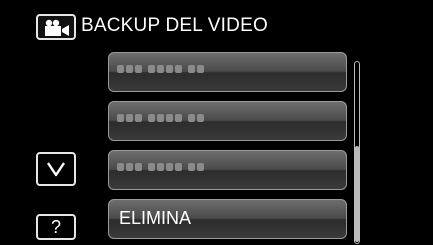 Image resolution: width=433 pixels, height=245 pixels. I want to click on scrollbar, so click(357, 152).